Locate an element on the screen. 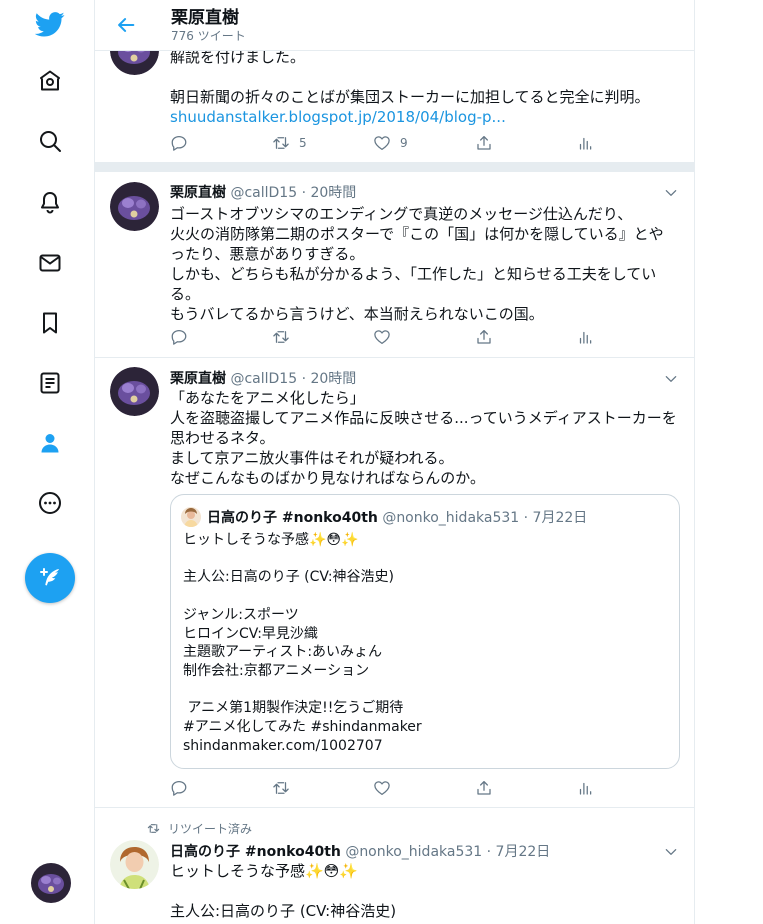  arrow-left-icon is located at coordinates (126, 25).